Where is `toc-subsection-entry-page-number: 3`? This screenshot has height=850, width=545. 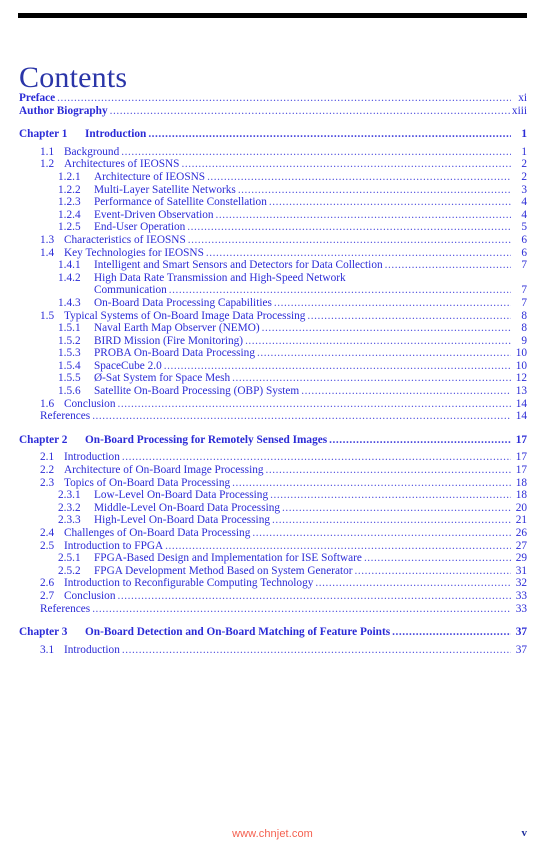 toc-subsection-entry-page-number: 3 is located at coordinates (524, 189).